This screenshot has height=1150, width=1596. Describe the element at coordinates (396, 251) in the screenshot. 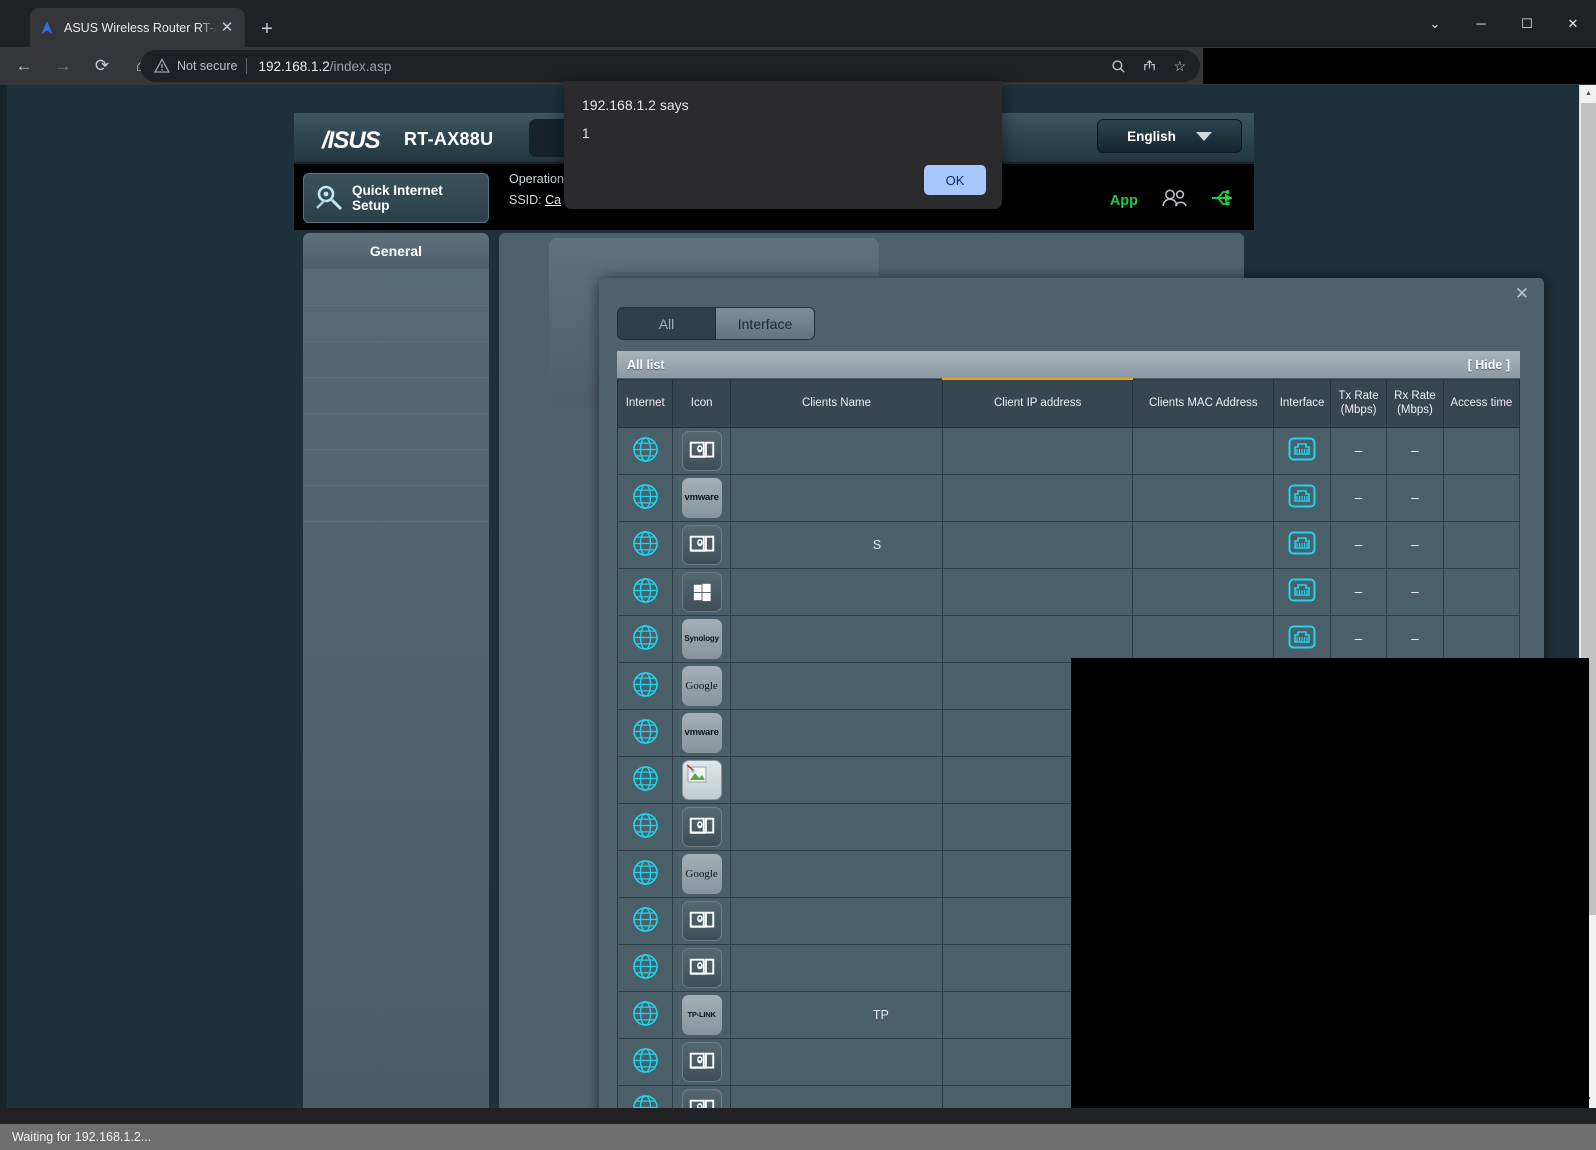

I see `sidebar-item-general: General` at that location.